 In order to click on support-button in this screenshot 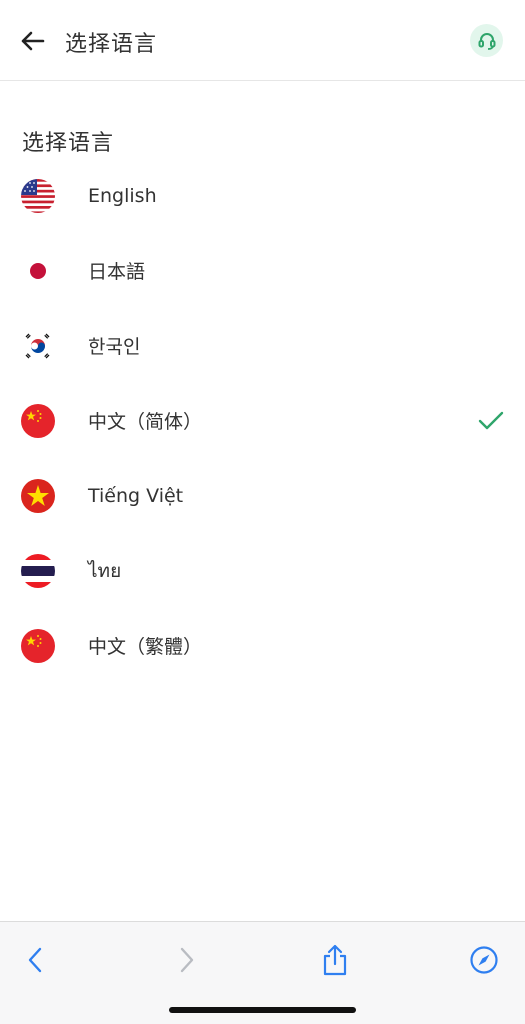, I will do `click(486, 40)`.